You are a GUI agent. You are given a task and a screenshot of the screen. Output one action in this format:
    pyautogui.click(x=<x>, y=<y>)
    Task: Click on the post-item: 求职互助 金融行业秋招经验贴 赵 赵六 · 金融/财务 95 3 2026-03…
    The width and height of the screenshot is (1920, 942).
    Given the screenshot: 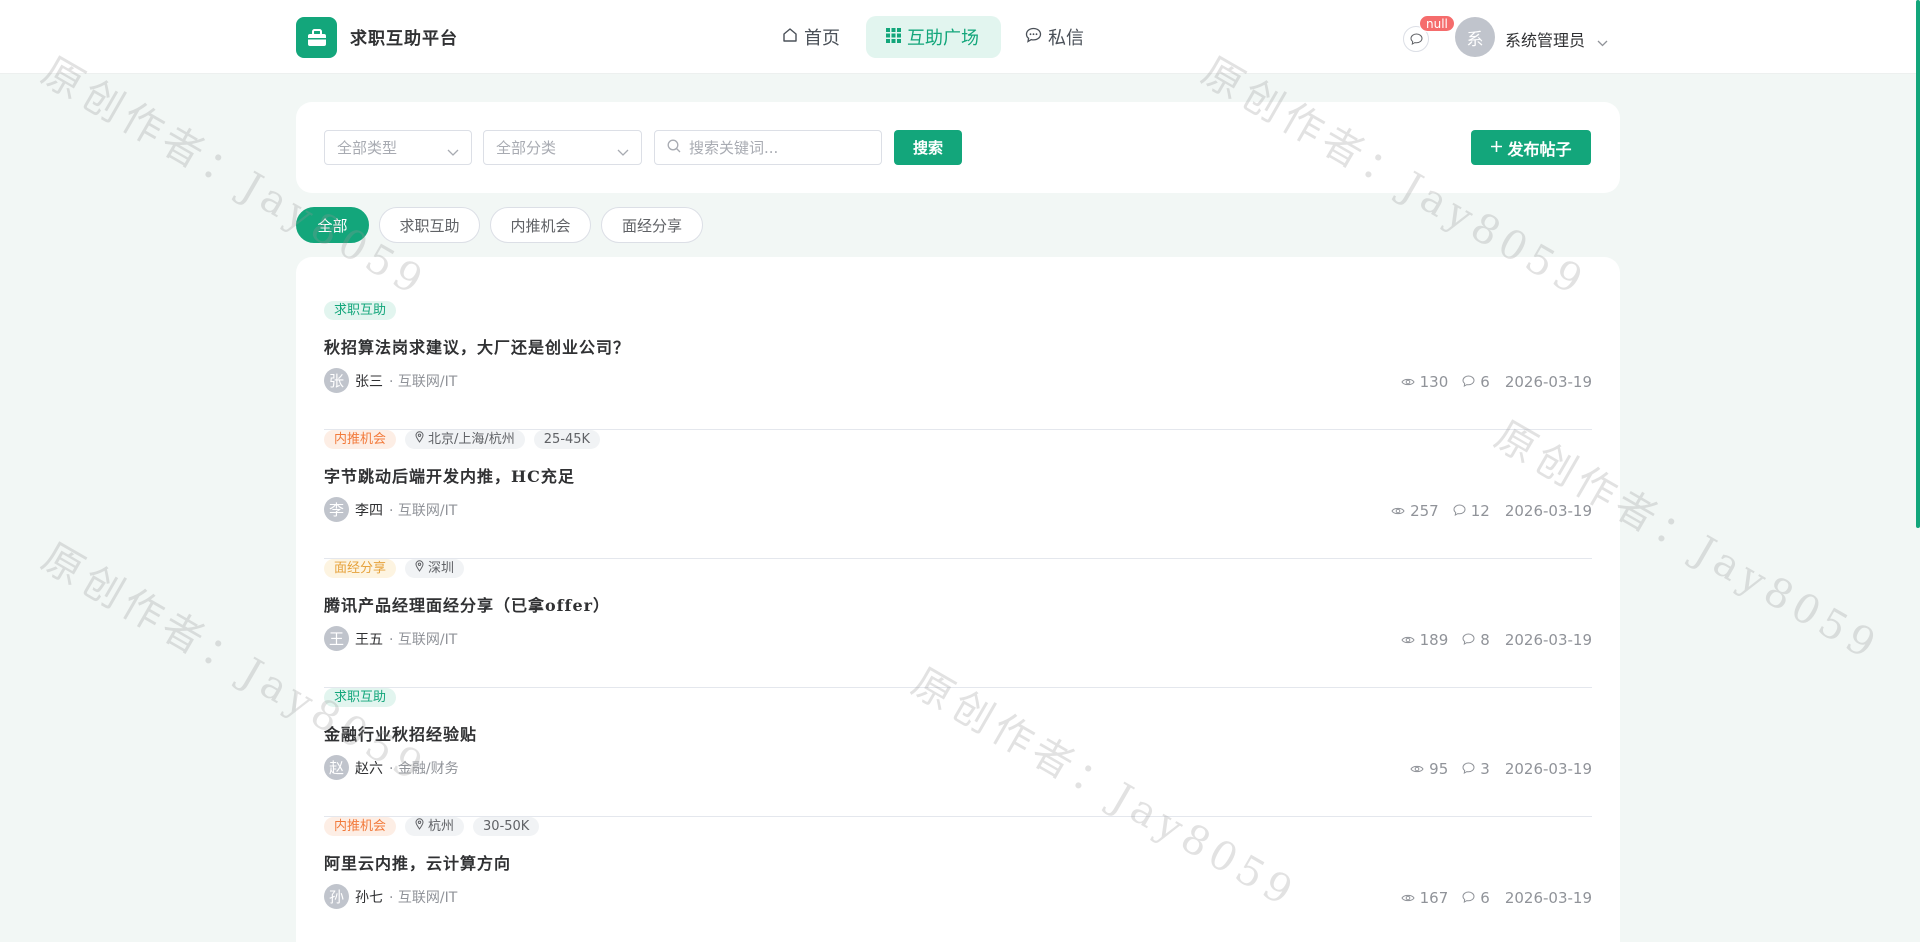 What is the action you would take?
    pyautogui.click(x=958, y=752)
    